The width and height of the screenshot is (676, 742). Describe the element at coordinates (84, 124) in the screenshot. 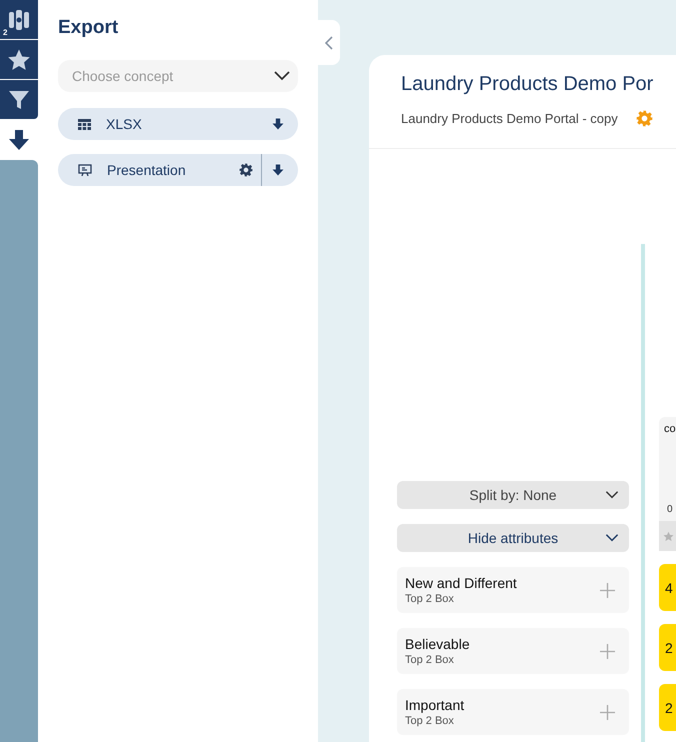

I see `table-icon` at that location.